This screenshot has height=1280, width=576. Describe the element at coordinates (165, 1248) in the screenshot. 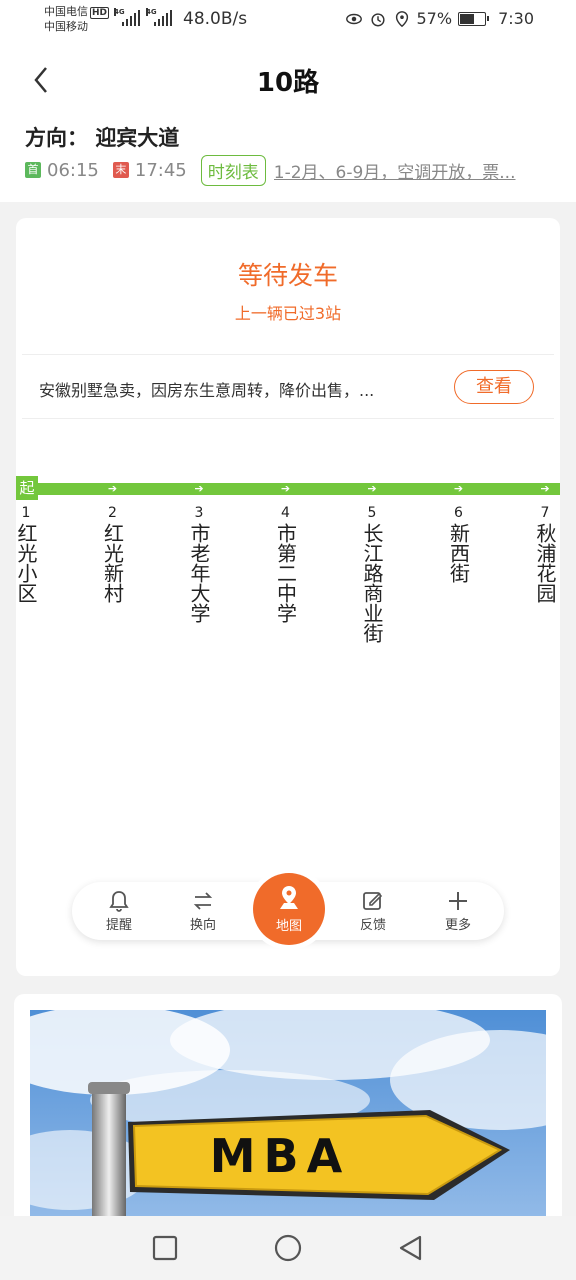

I see `recent-apps-square-icon` at that location.